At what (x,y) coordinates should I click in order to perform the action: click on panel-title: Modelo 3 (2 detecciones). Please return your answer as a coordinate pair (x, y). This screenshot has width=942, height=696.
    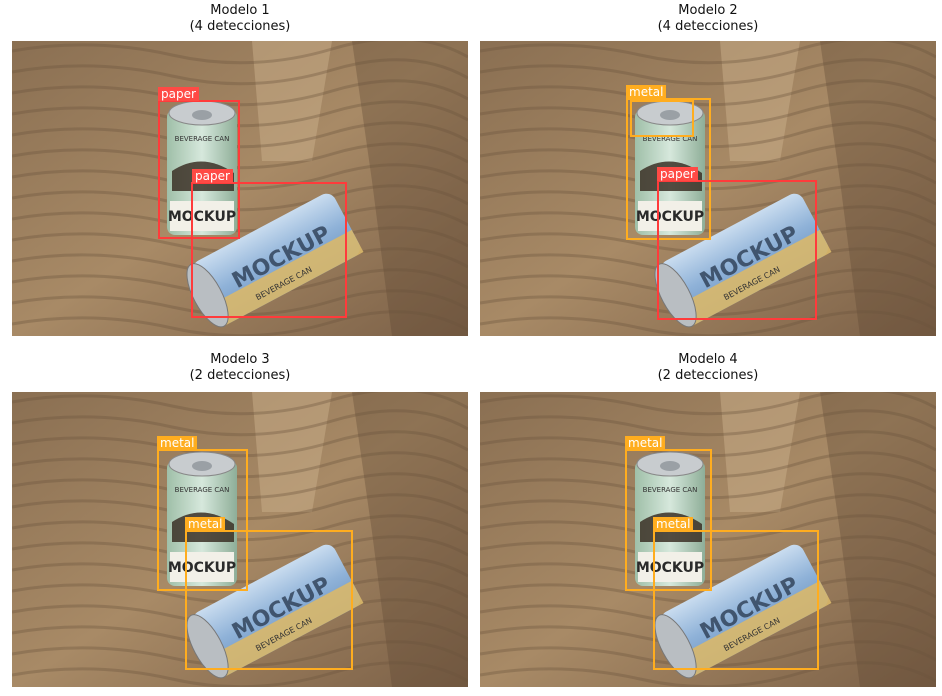
    Looking at the image, I should click on (240, 368).